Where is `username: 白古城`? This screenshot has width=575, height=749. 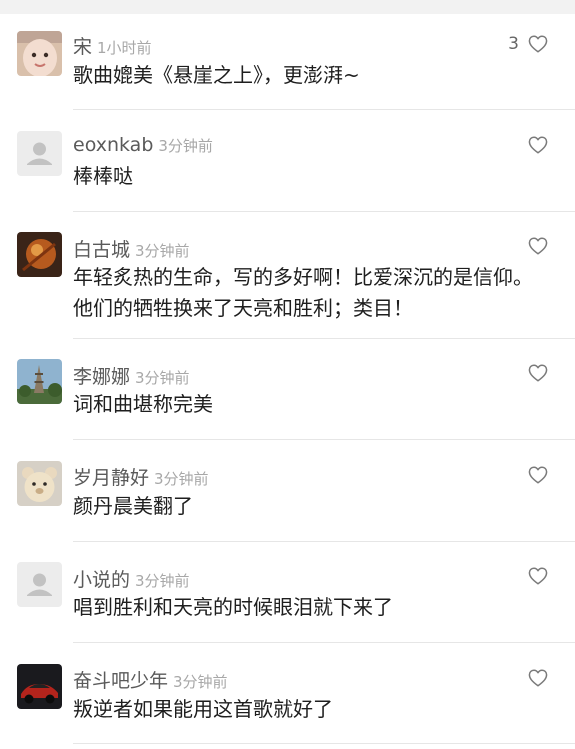
username: 白古城 is located at coordinates (101, 250).